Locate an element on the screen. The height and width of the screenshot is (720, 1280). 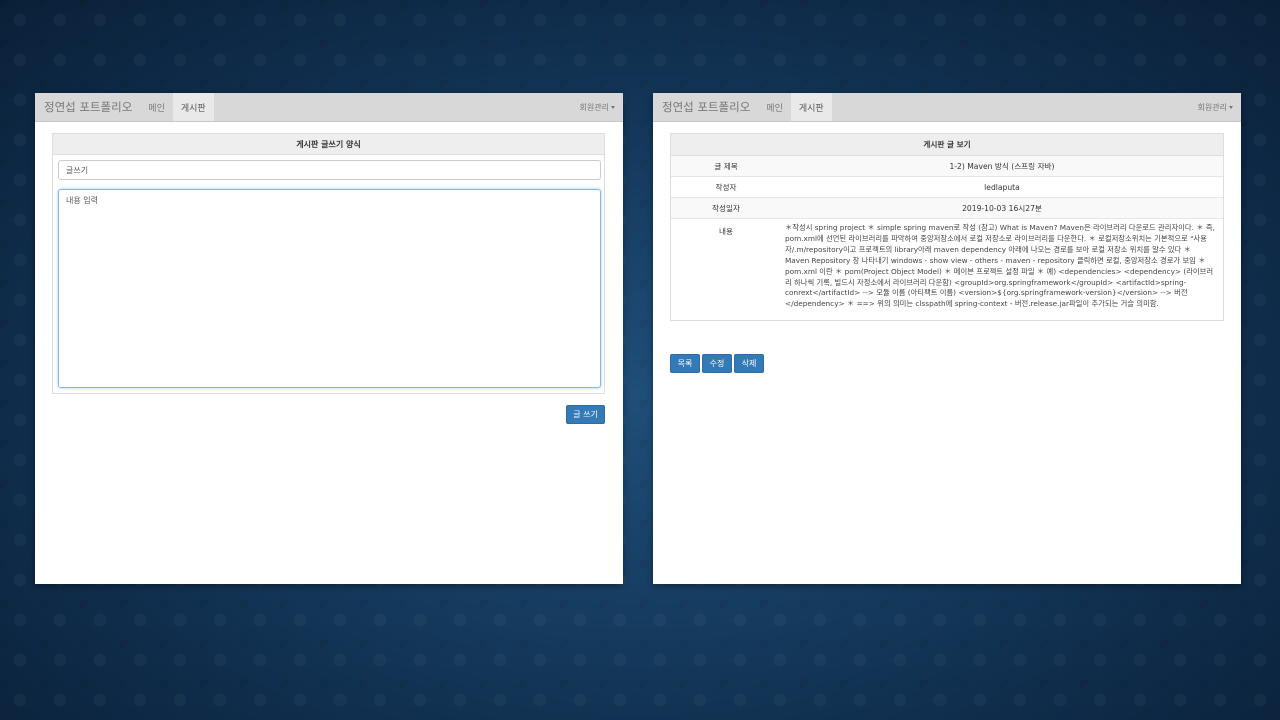
table-row: 작성자 ledlaputa is located at coordinates (947, 187).